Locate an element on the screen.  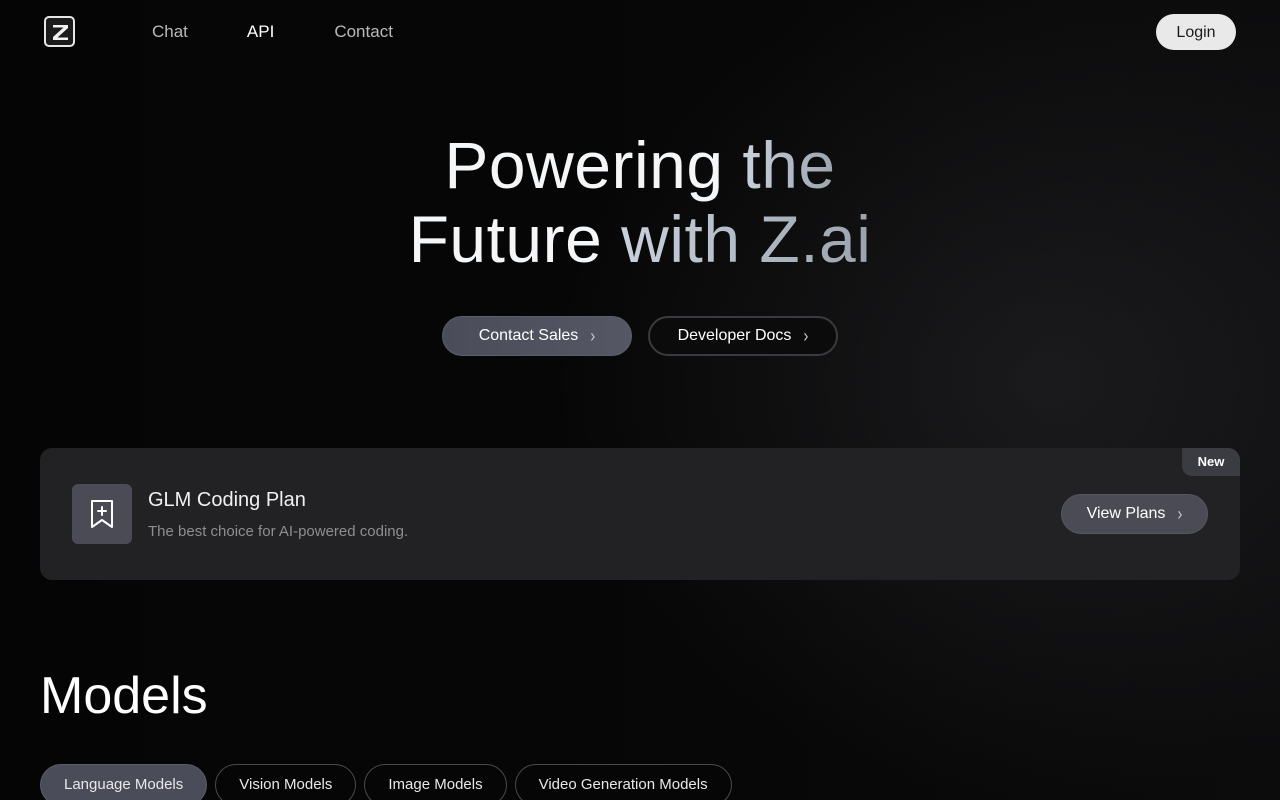
models-section-title: Models is located at coordinates (124, 696).